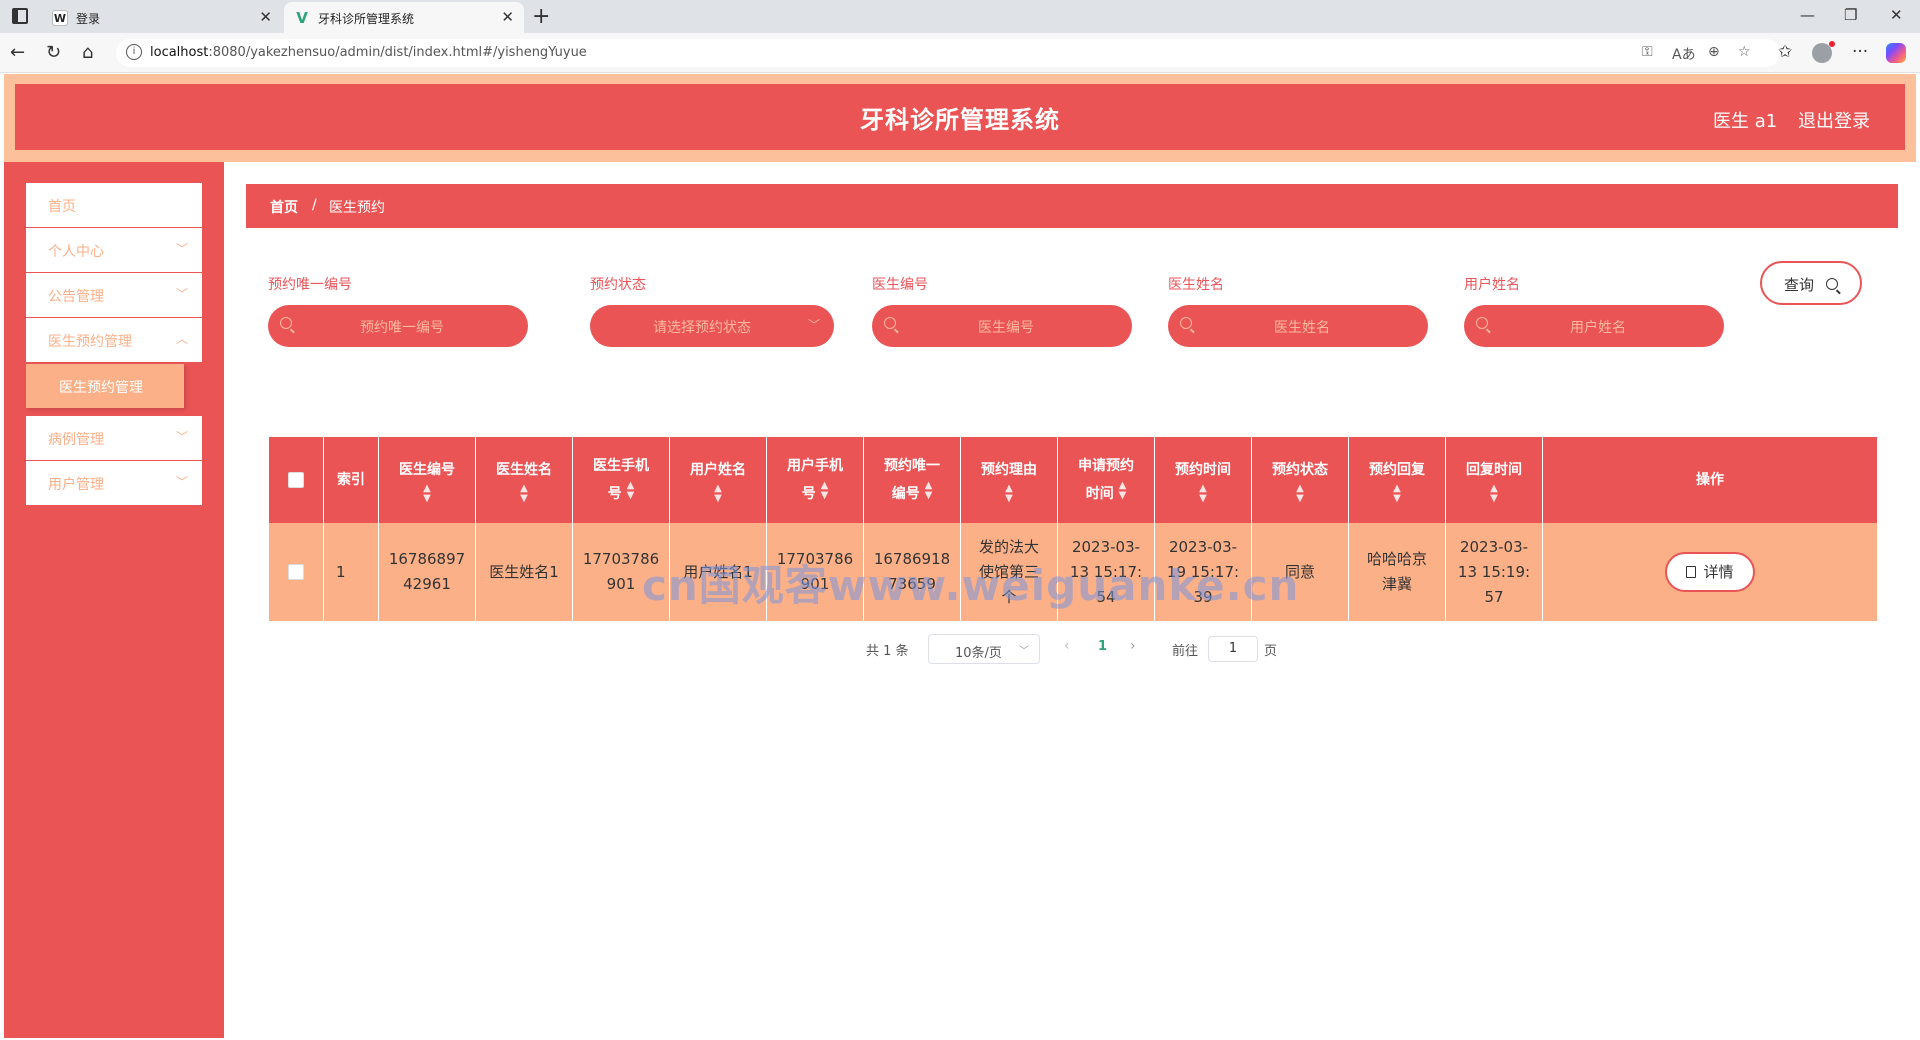  I want to click on col-header-index: 索引, so click(351, 480).